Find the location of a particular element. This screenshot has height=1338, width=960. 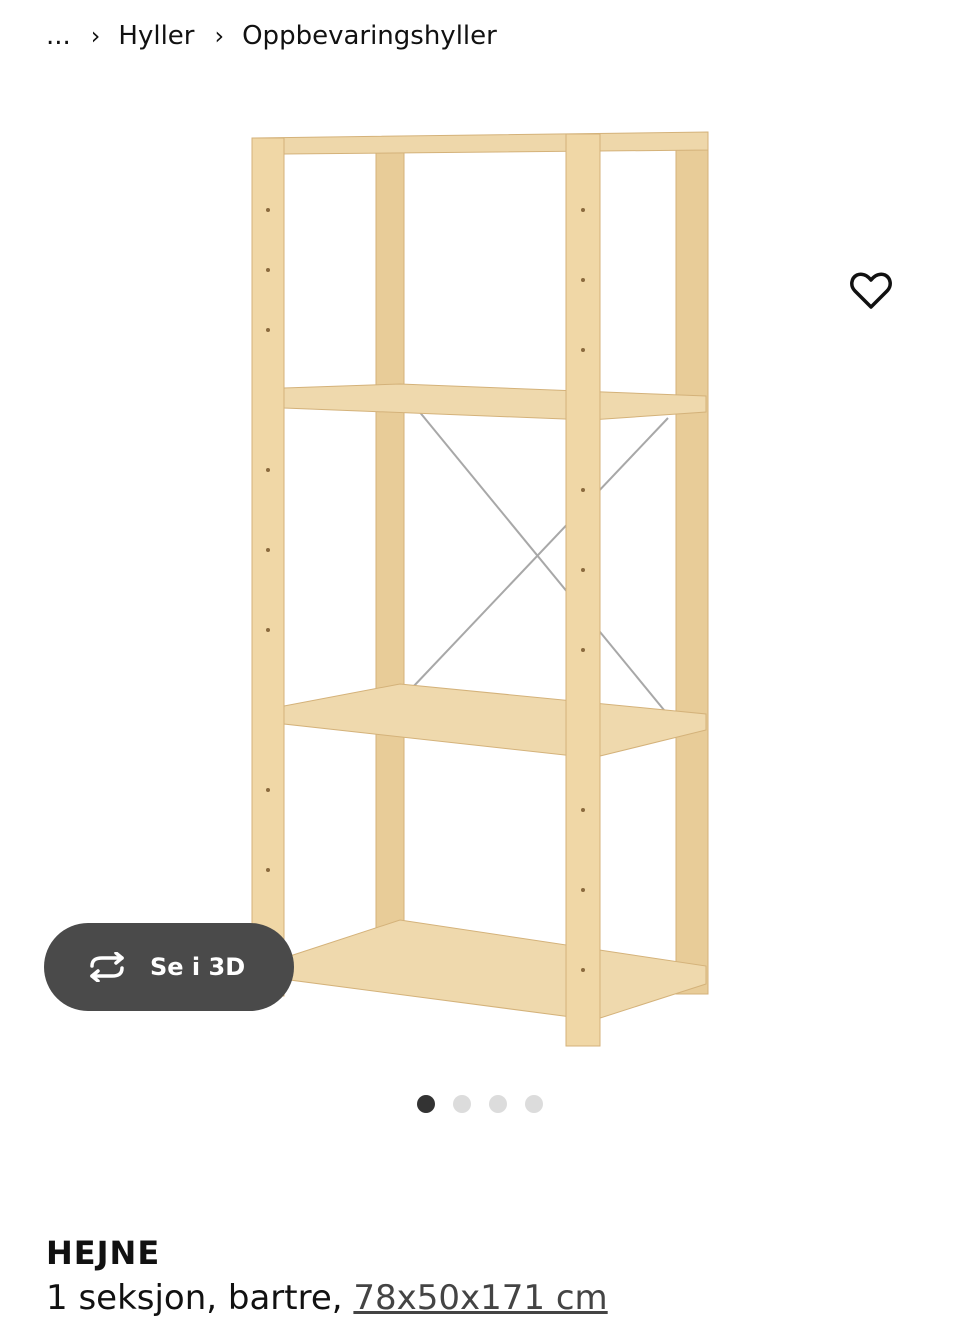

breadcrumb: ... › Hyller › Oppbevaringshyller is located at coordinates (271, 36).